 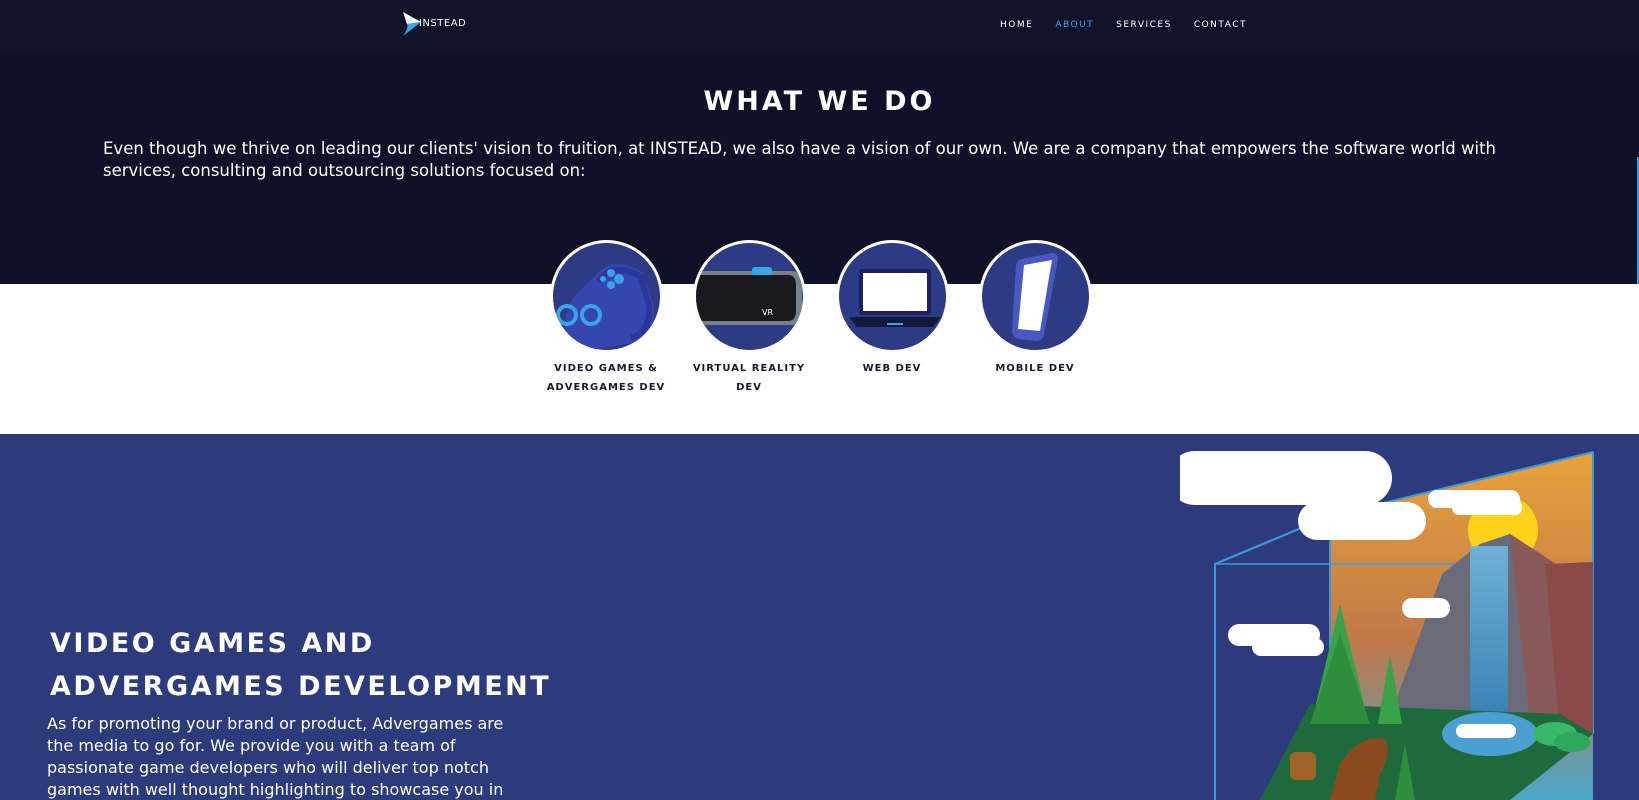 I want to click on service-mobile-dev: MOBILE DEV, so click(x=1035, y=309).